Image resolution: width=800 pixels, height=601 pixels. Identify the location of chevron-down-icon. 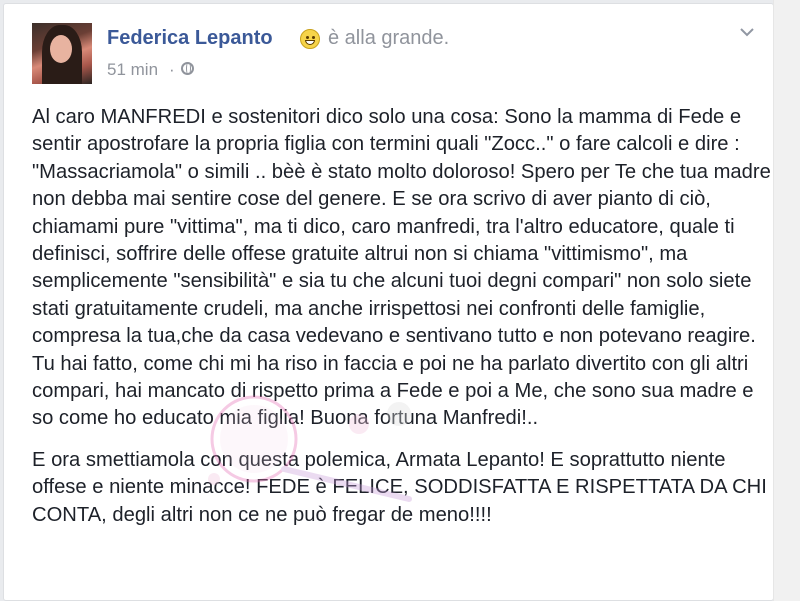
(747, 33).